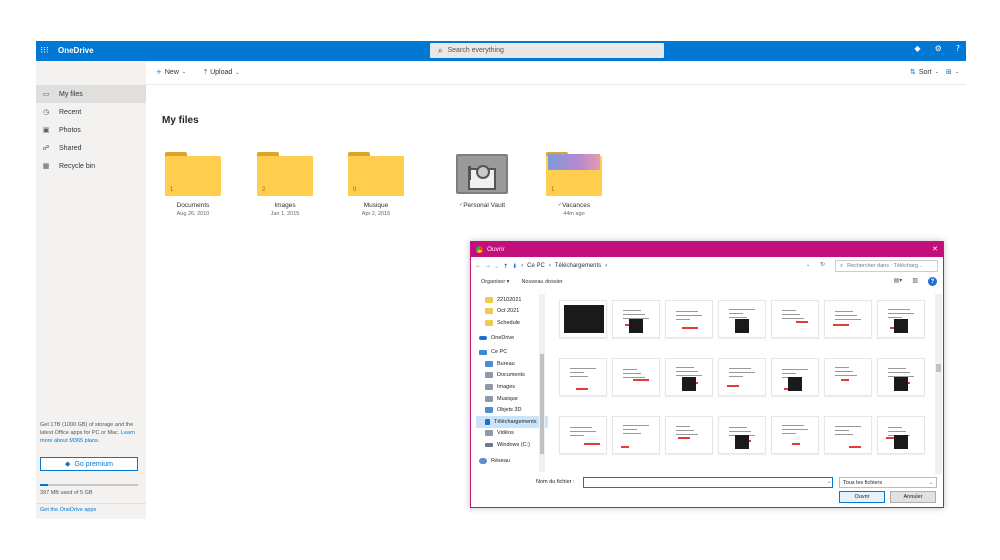 Image resolution: width=1000 pixels, height=560 pixels. Describe the element at coordinates (285, 183) in the screenshot. I see `folder-tile-images: 2 Images Jan 1, 2015` at that location.